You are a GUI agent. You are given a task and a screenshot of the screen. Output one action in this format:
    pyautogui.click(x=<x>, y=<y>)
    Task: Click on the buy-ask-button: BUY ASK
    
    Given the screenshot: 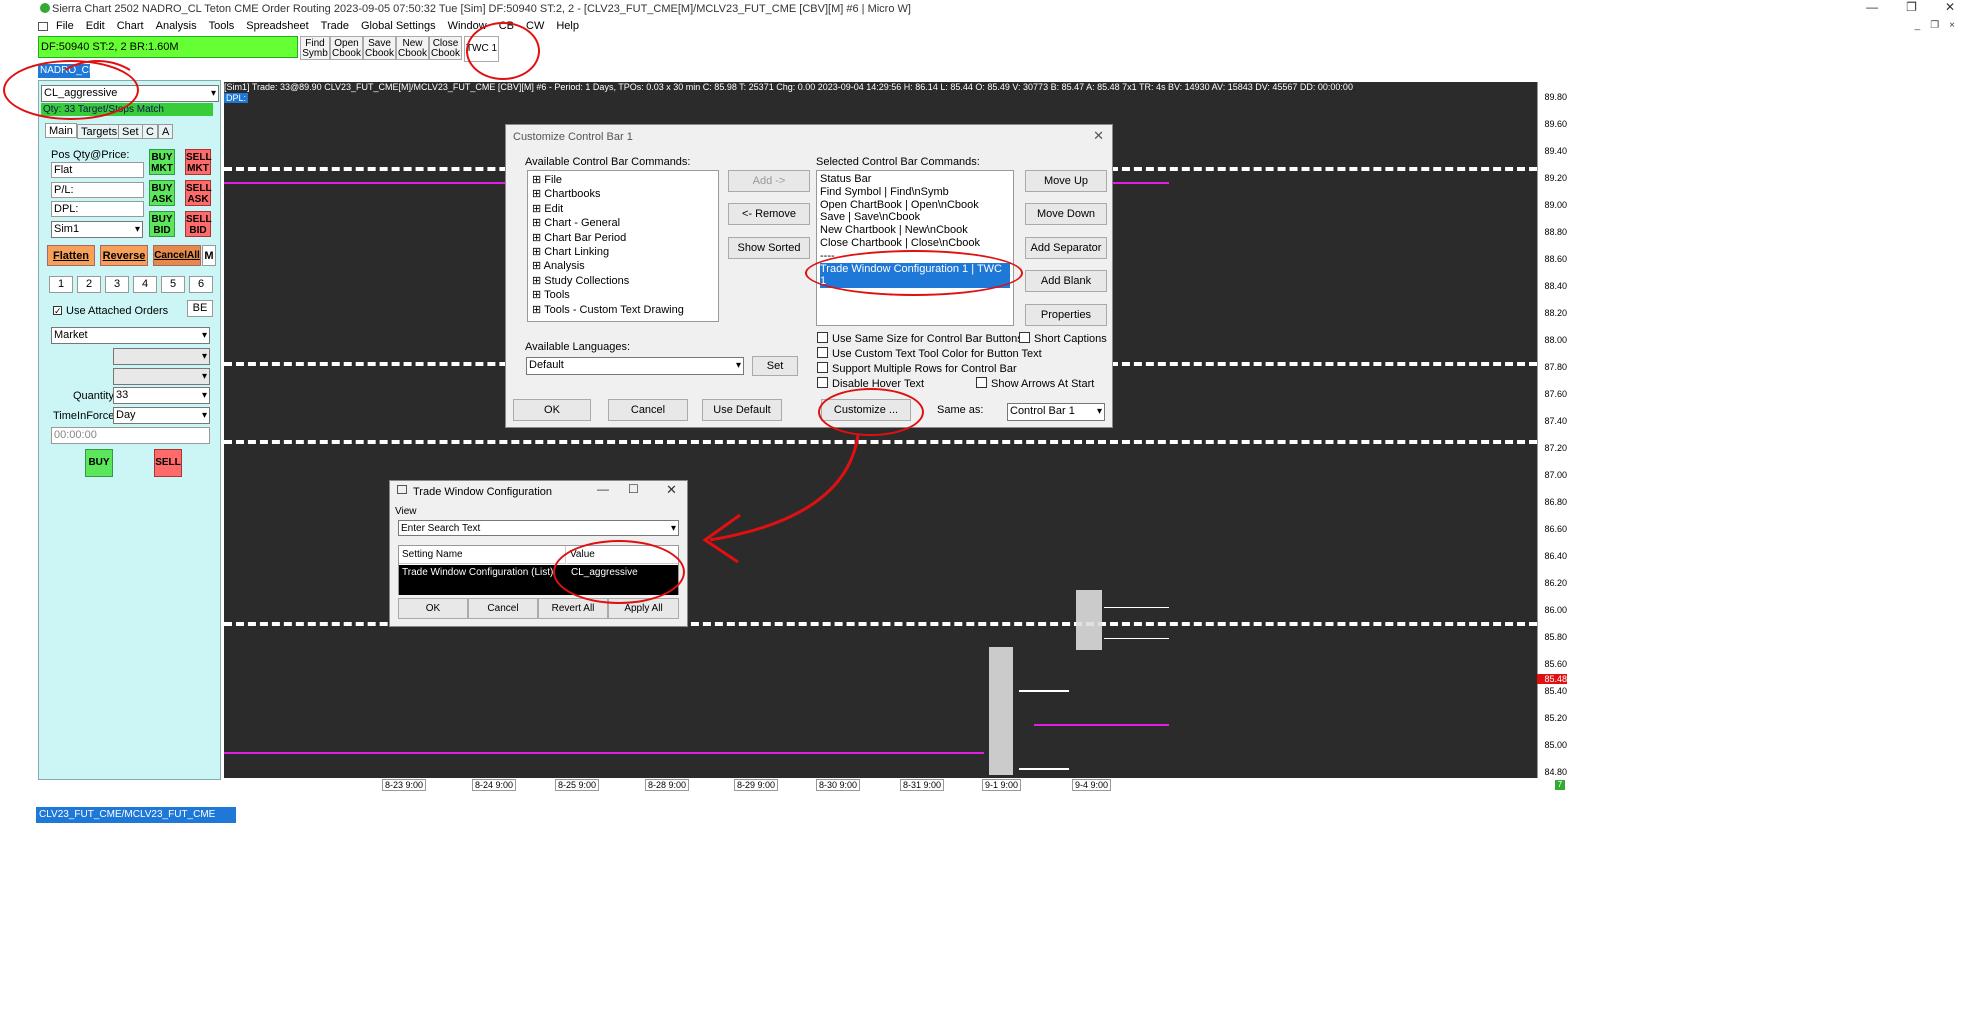 What is the action you would take?
    pyautogui.click(x=162, y=193)
    